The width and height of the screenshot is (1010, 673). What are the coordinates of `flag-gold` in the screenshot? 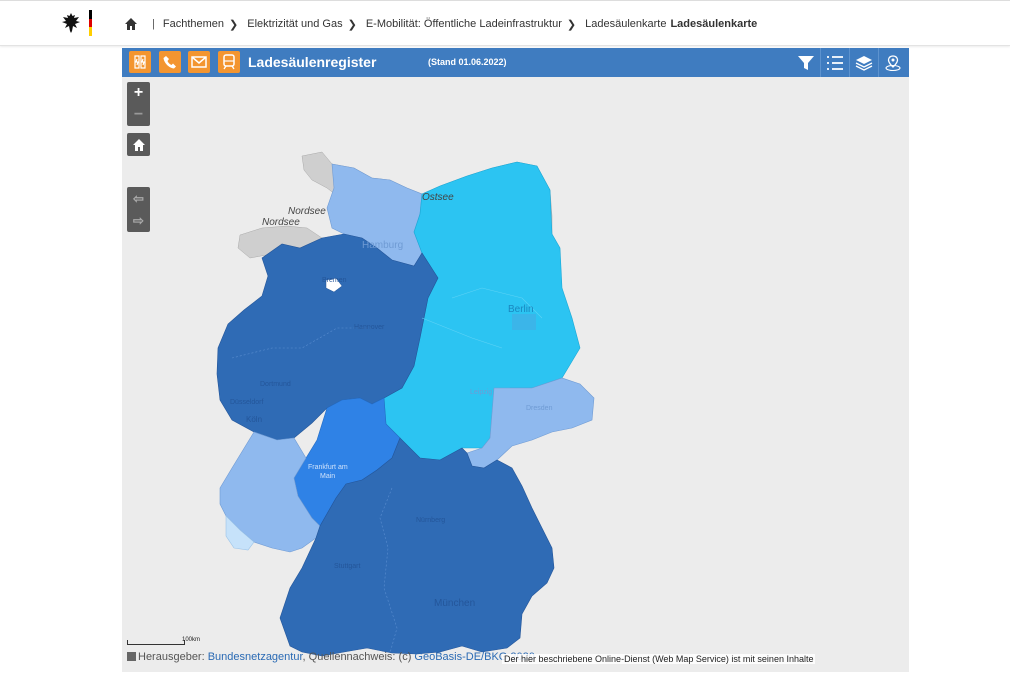 It's located at (90, 31).